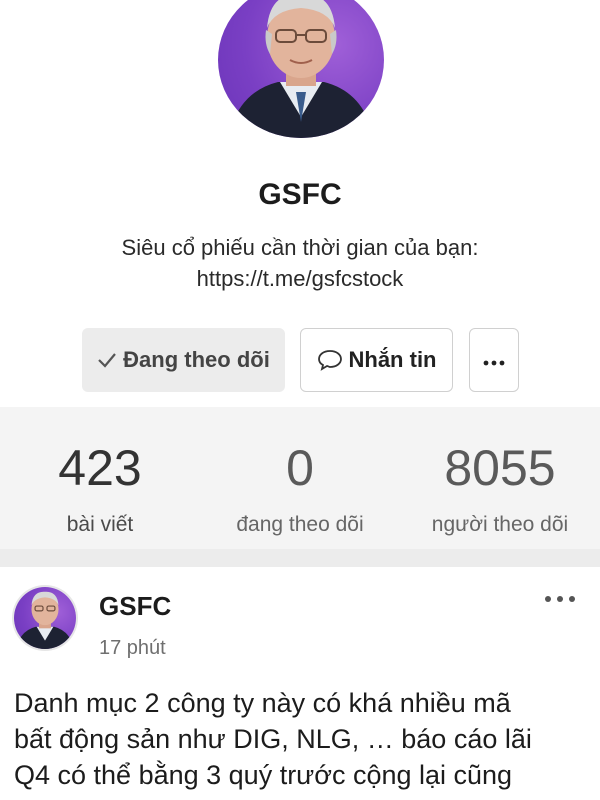 This screenshot has height=800, width=600. Describe the element at coordinates (196, 359) in the screenshot. I see `following-label: Đang theo dõi` at that location.